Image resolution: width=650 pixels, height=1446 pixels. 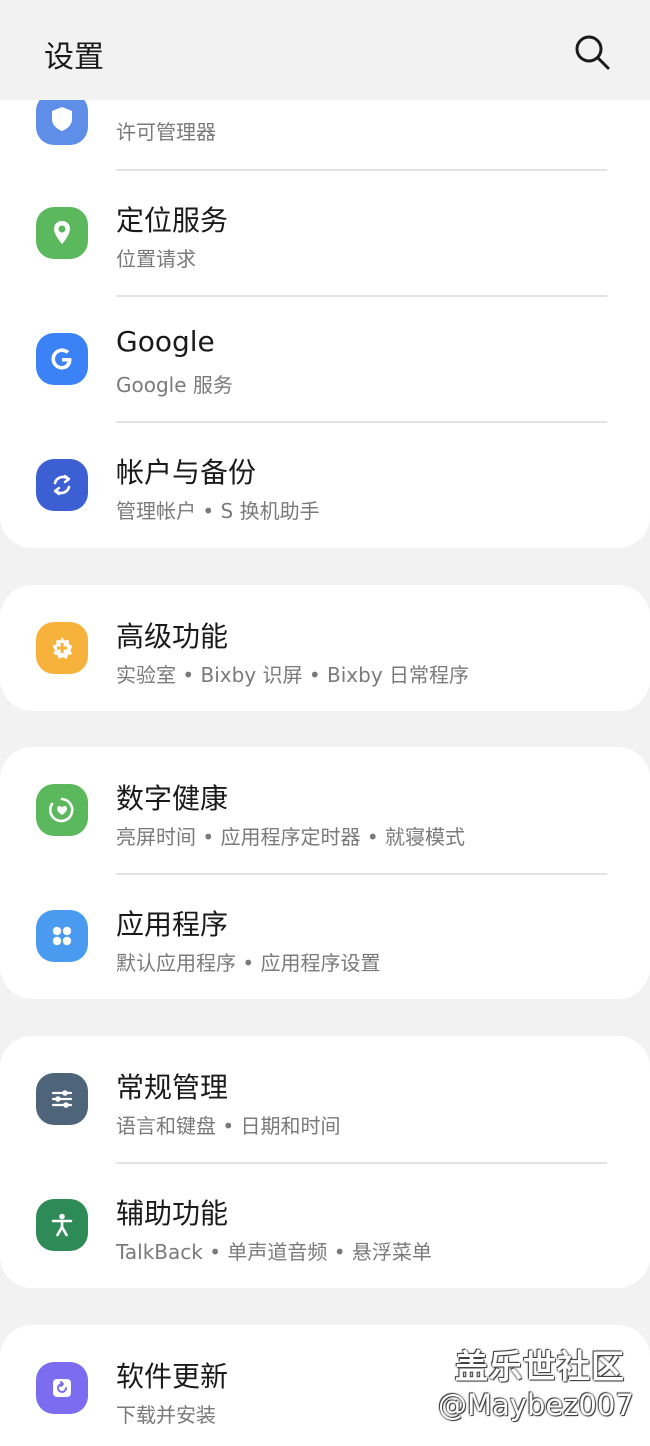 I want to click on settings-item-title: 常规管理, so click(x=172, y=1087).